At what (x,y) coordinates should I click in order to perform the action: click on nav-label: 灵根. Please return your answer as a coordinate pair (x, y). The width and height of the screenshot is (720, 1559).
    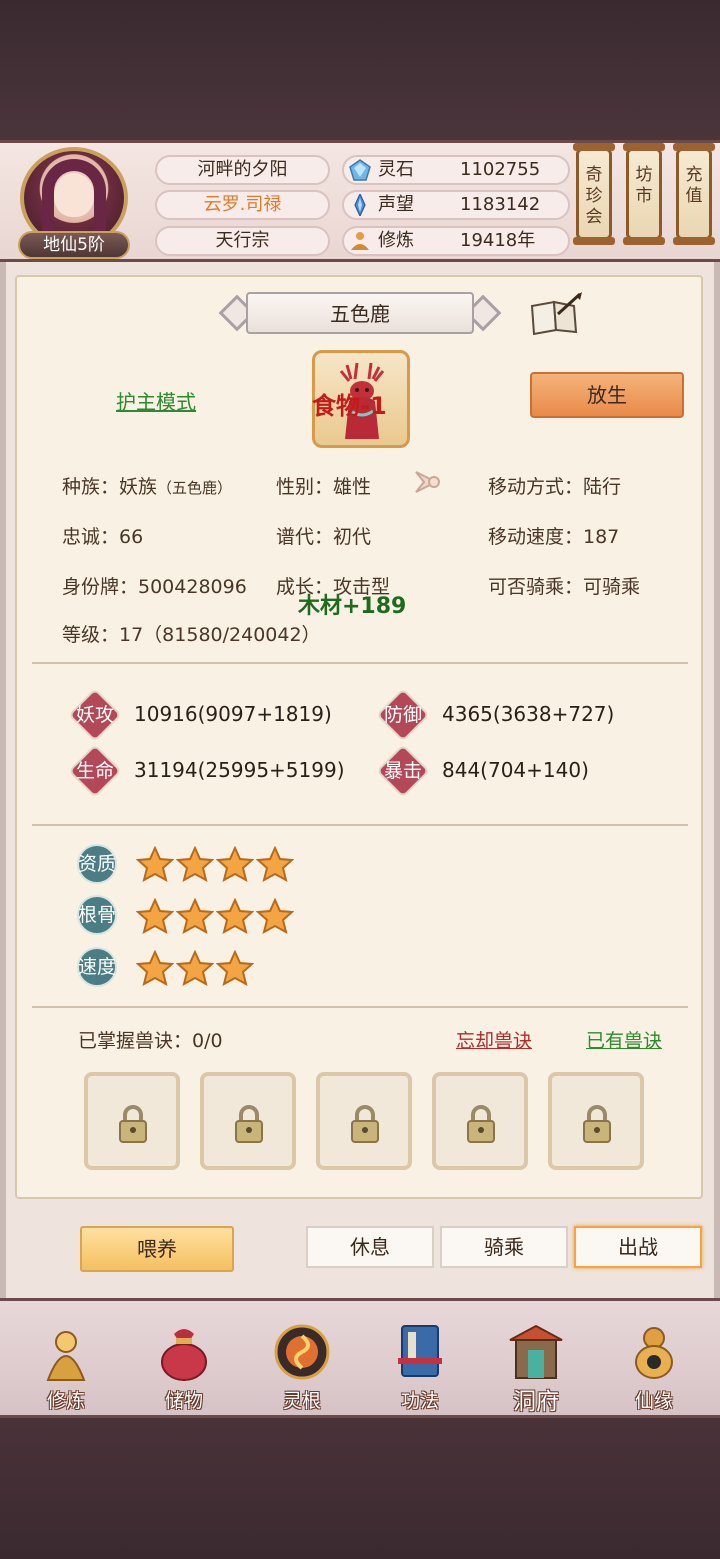
    Looking at the image, I should click on (301, 1401).